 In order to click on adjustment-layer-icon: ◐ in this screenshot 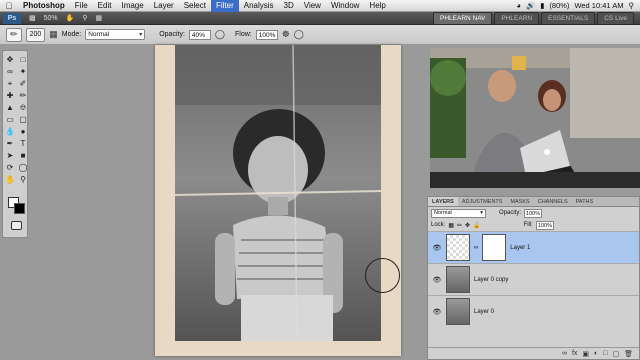, I will do `click(596, 353)`.